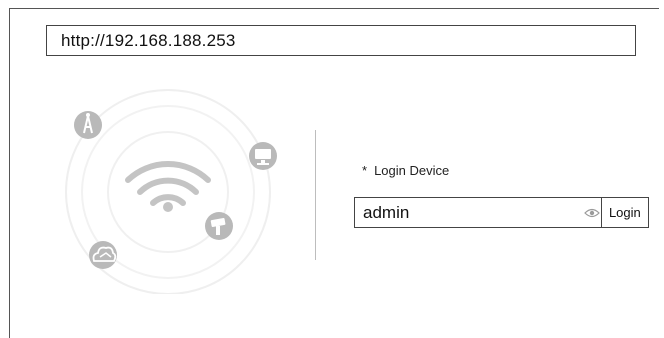 The height and width of the screenshot is (338, 664). I want to click on wifi-icon, so click(168, 186).